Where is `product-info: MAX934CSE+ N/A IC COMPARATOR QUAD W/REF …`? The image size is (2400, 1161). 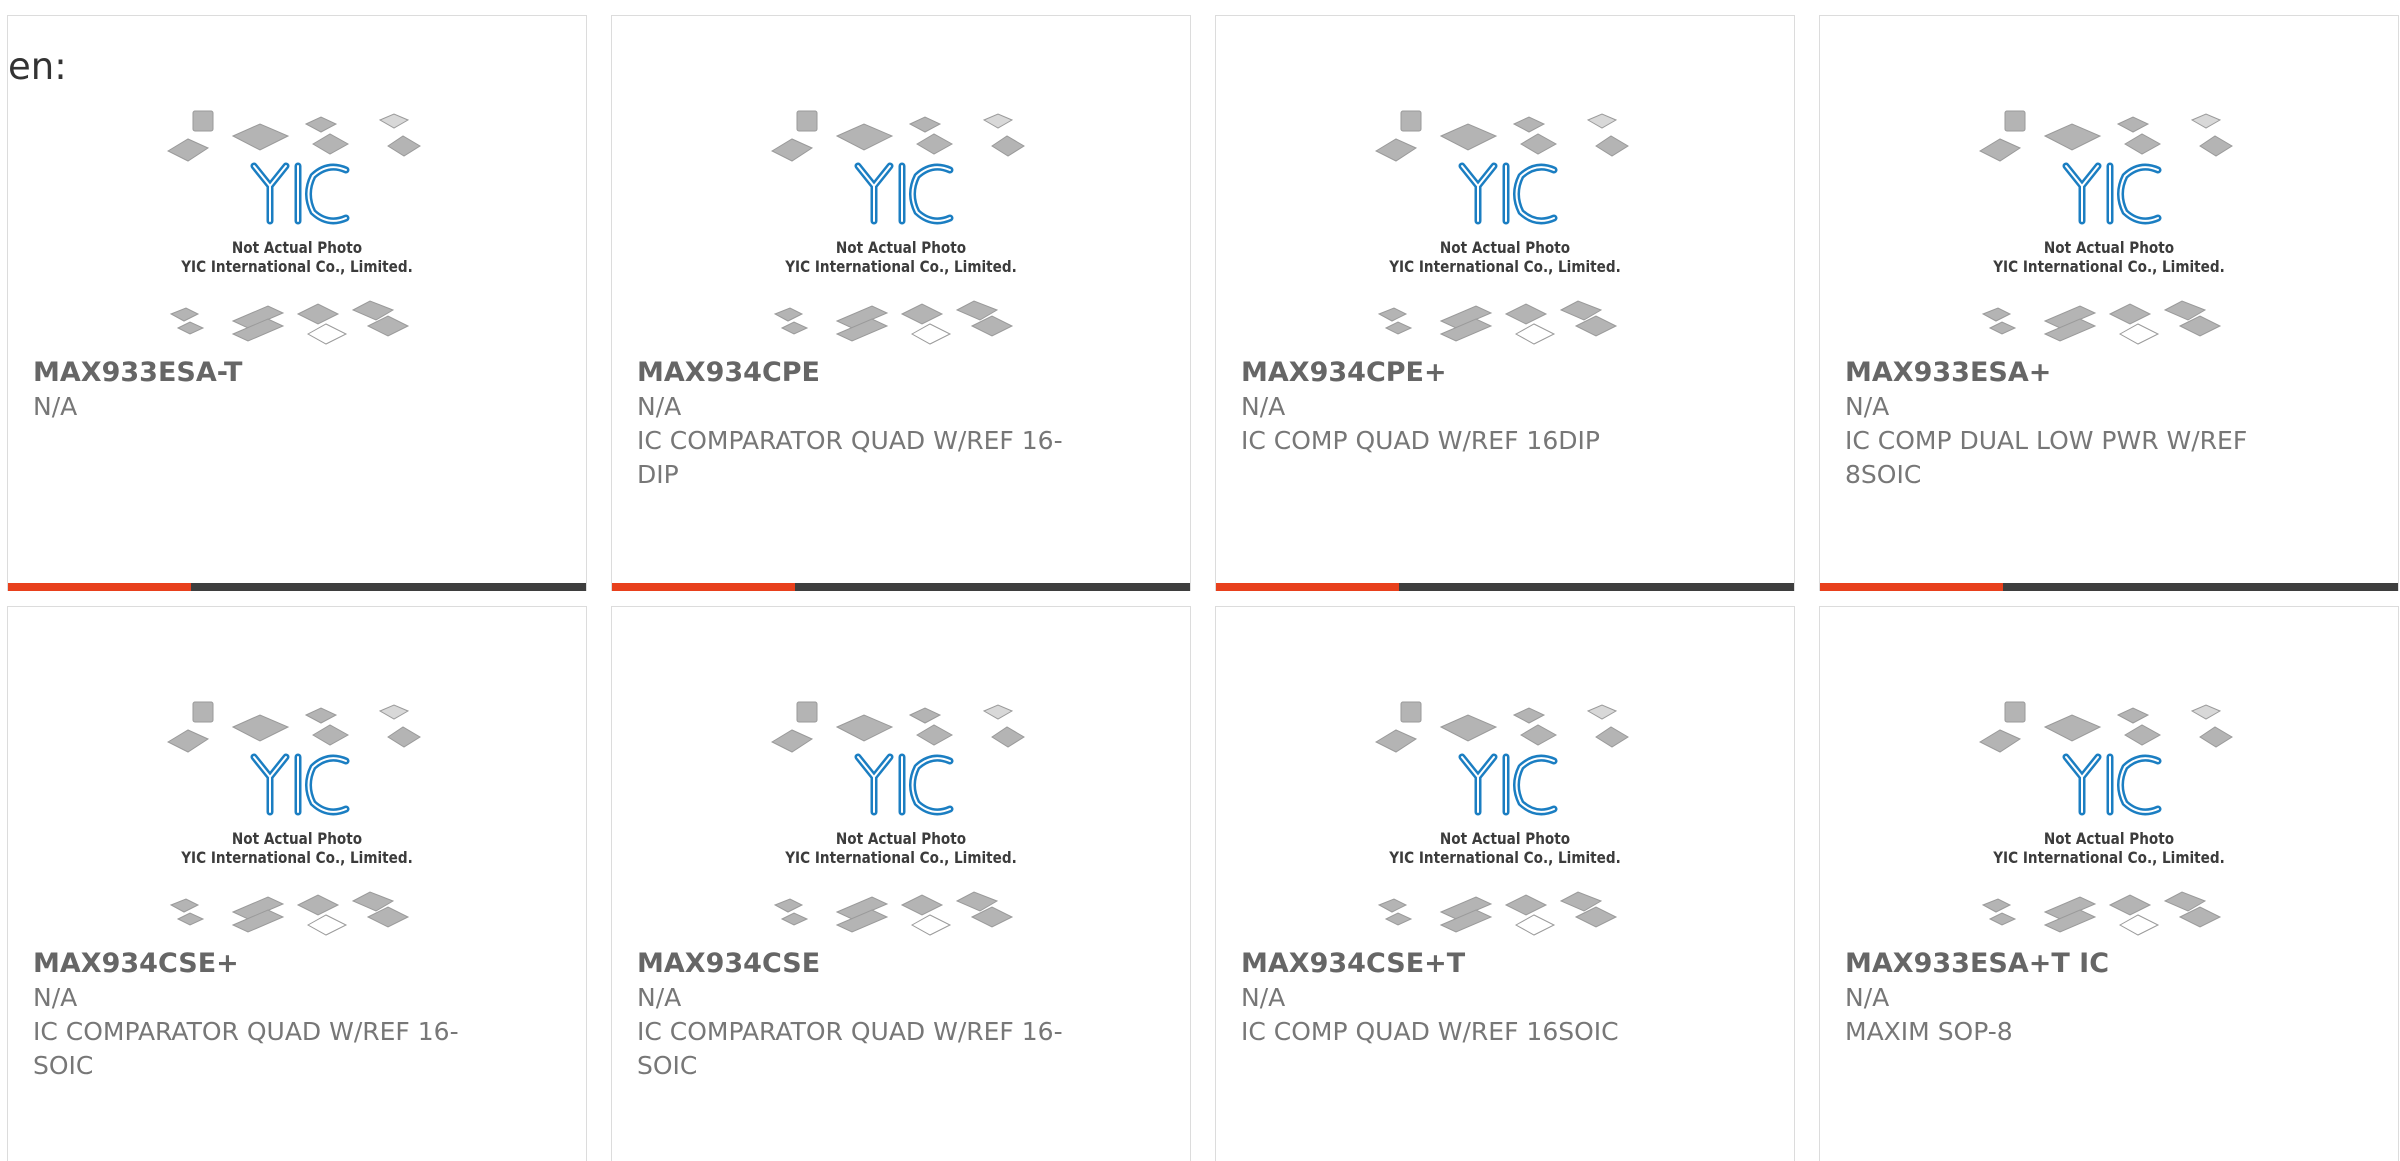 product-info: MAX934CSE+ N/A IC COMPARATOR QUAD W/REF … is located at coordinates (299, 1015).